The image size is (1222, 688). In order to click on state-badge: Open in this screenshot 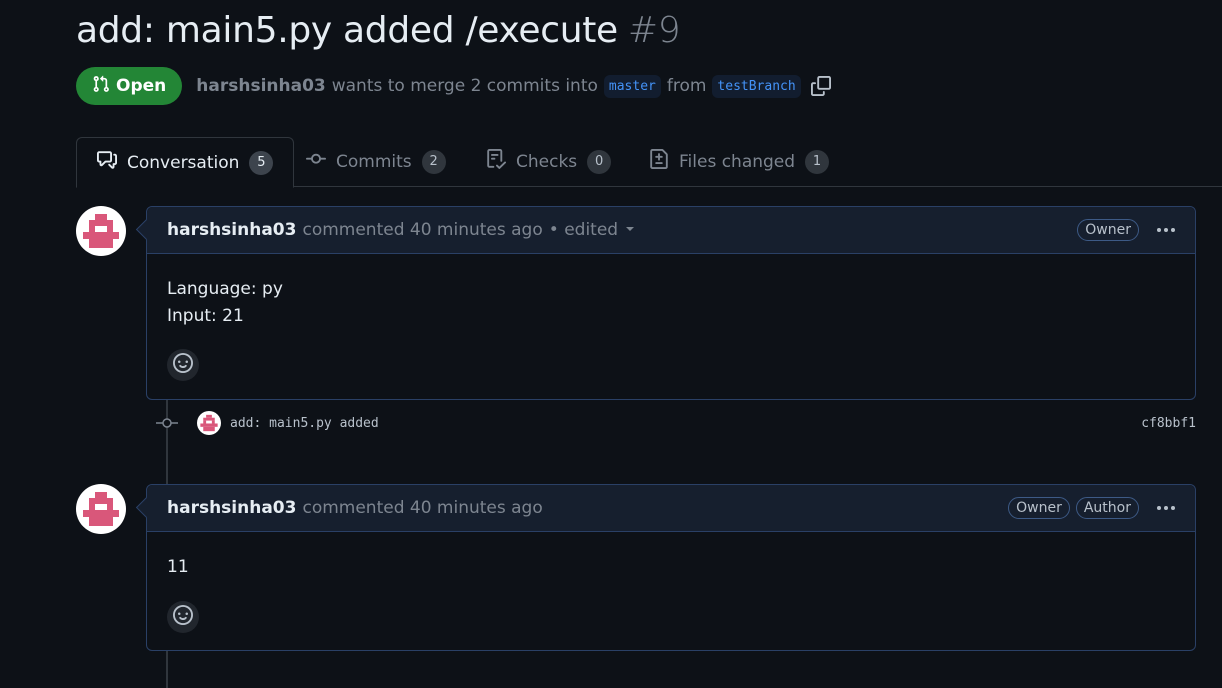, I will do `click(129, 86)`.